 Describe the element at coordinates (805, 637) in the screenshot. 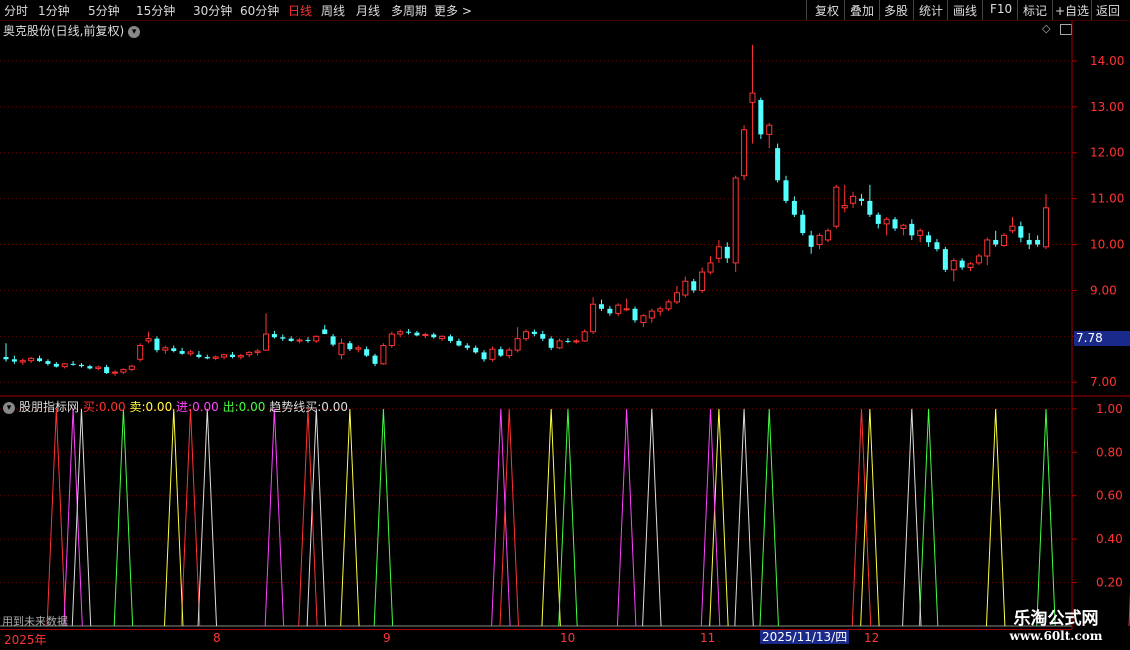

I see `cursor-date-badge: 2025/11/13/四` at that location.